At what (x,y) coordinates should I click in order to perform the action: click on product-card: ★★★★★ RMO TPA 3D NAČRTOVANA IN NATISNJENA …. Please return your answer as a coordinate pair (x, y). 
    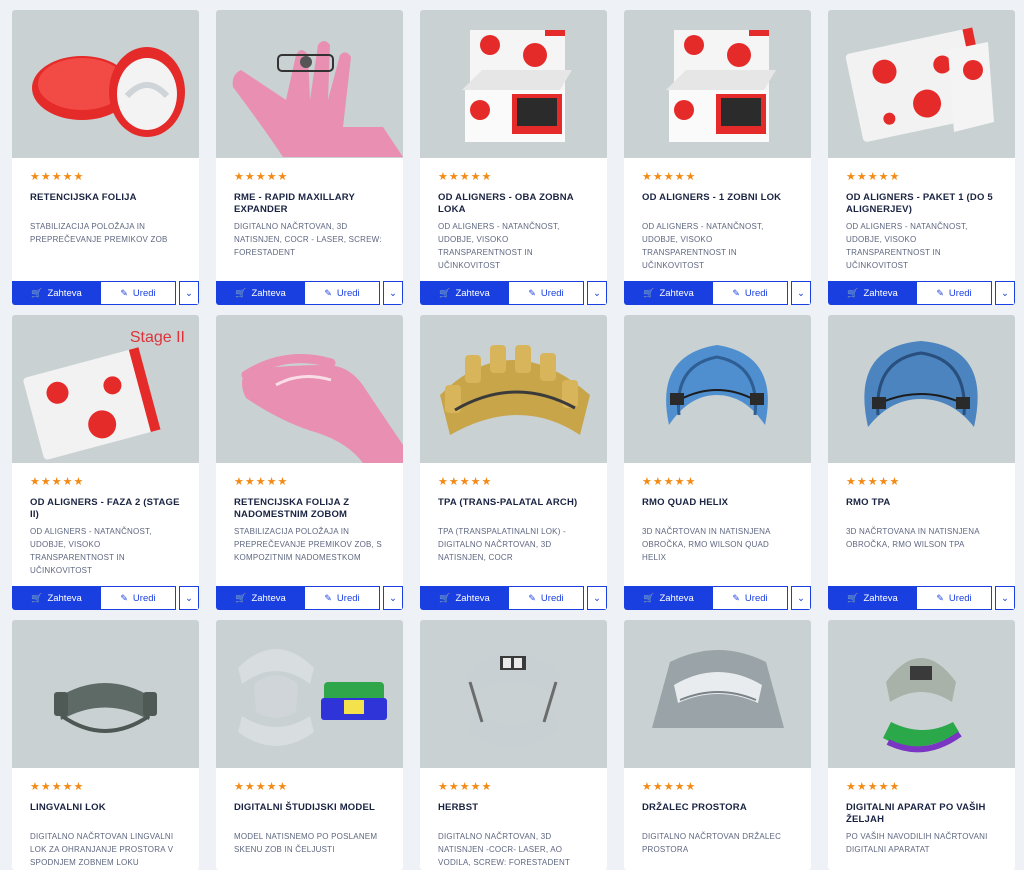
    Looking at the image, I should click on (921, 462).